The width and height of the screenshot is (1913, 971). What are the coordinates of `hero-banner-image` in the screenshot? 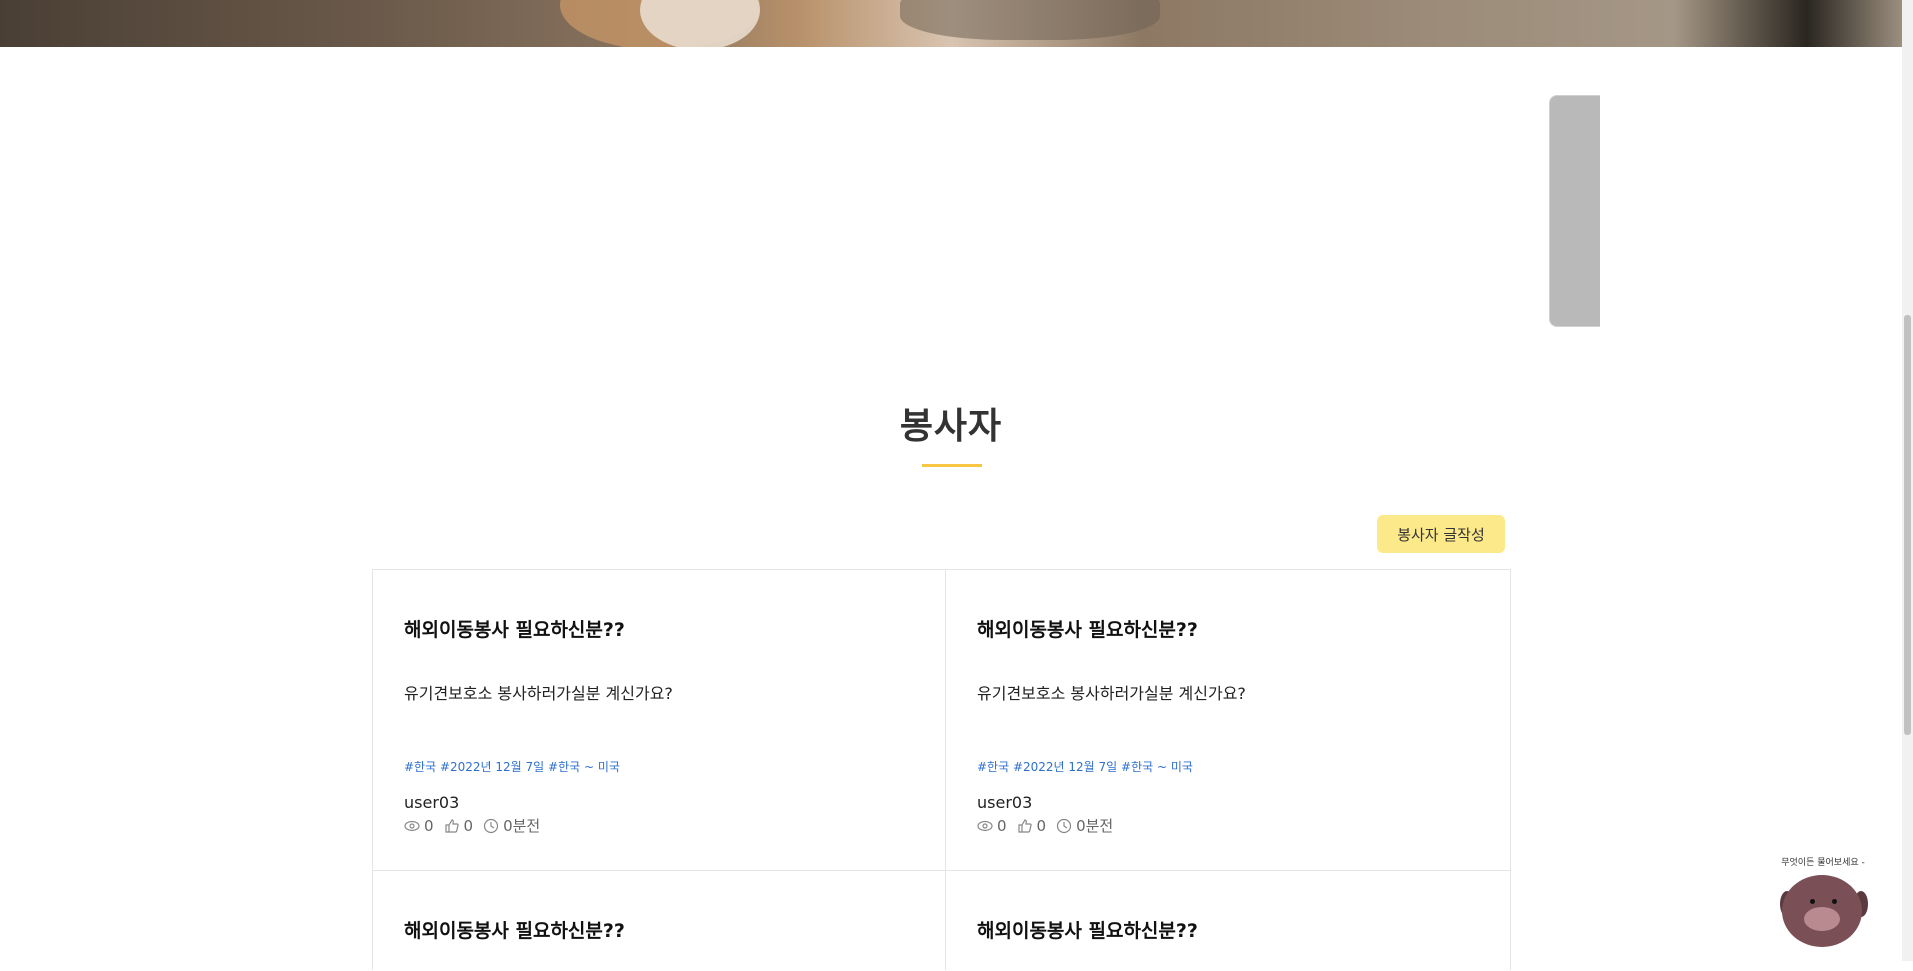 It's located at (951, 23).